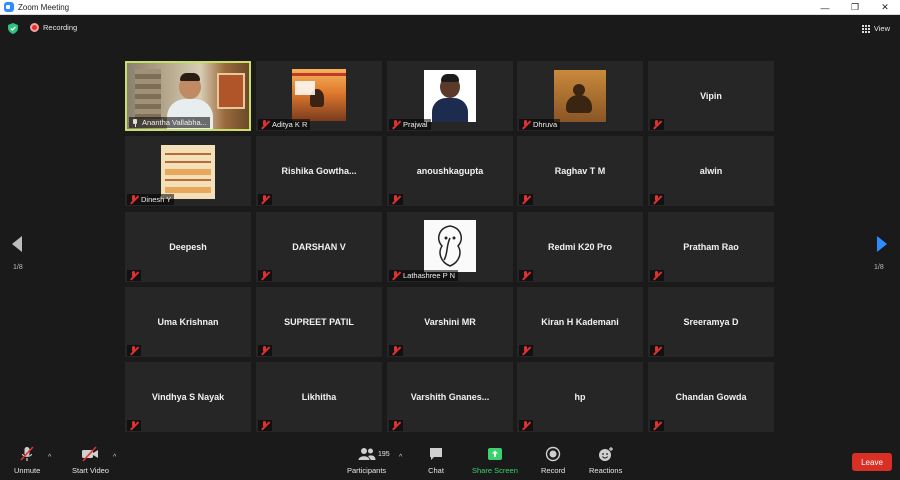 The image size is (900, 480). Describe the element at coordinates (825, 7) in the screenshot. I see `minimize-icon: —` at that location.